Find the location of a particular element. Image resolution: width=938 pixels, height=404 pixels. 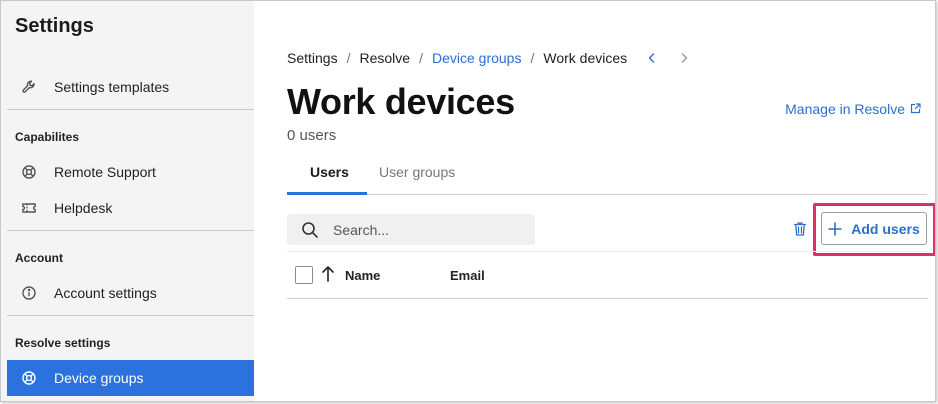

sidebar-item-helpdesk: Helpdesk is located at coordinates (130, 208).